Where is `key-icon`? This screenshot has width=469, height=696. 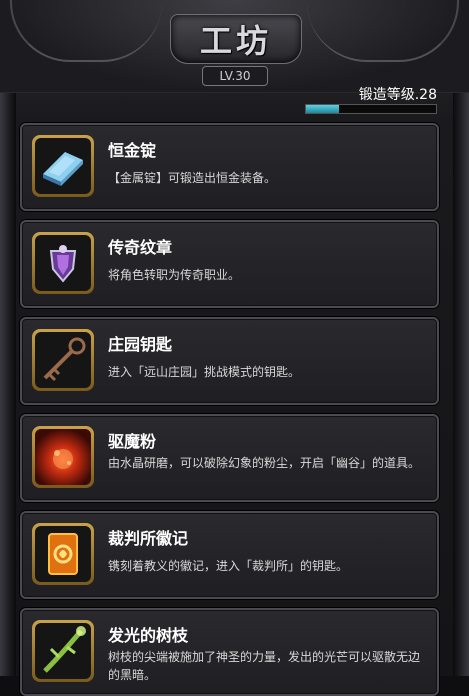
key-icon is located at coordinates (63, 360).